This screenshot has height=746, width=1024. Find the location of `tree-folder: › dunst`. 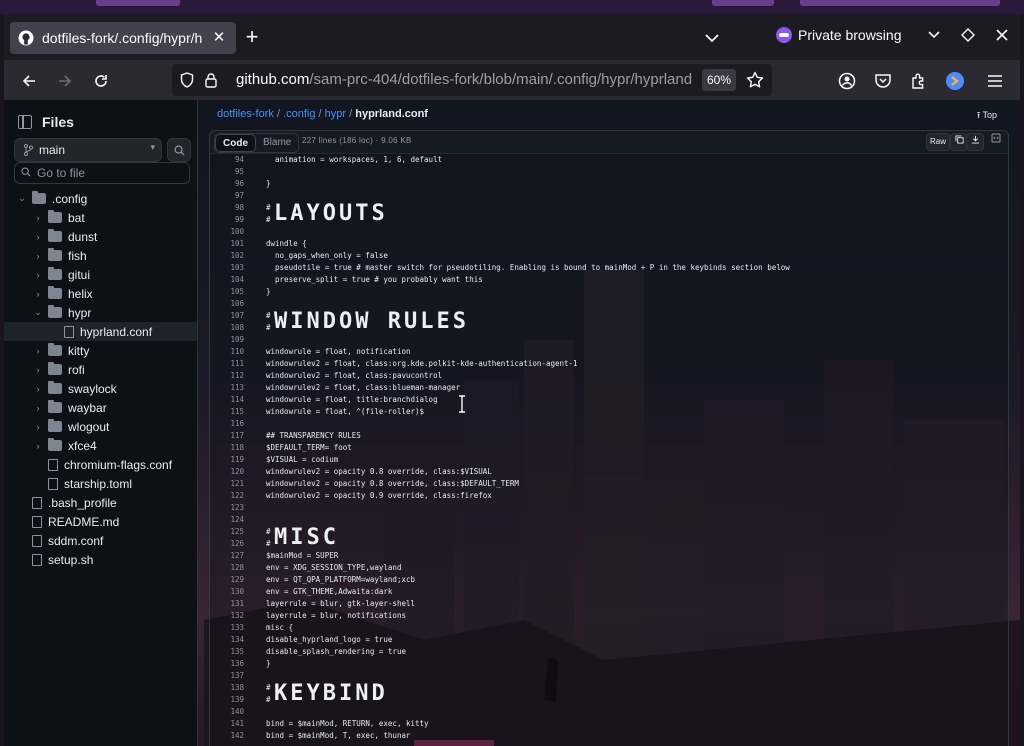

tree-folder: › dunst is located at coordinates (100, 236).